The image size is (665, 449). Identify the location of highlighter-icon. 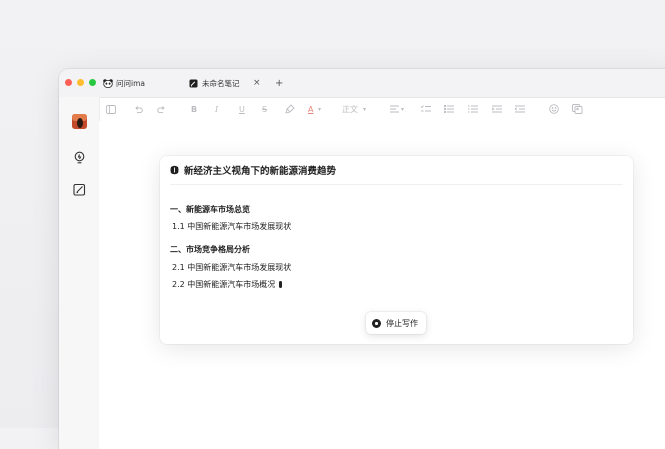
(290, 109).